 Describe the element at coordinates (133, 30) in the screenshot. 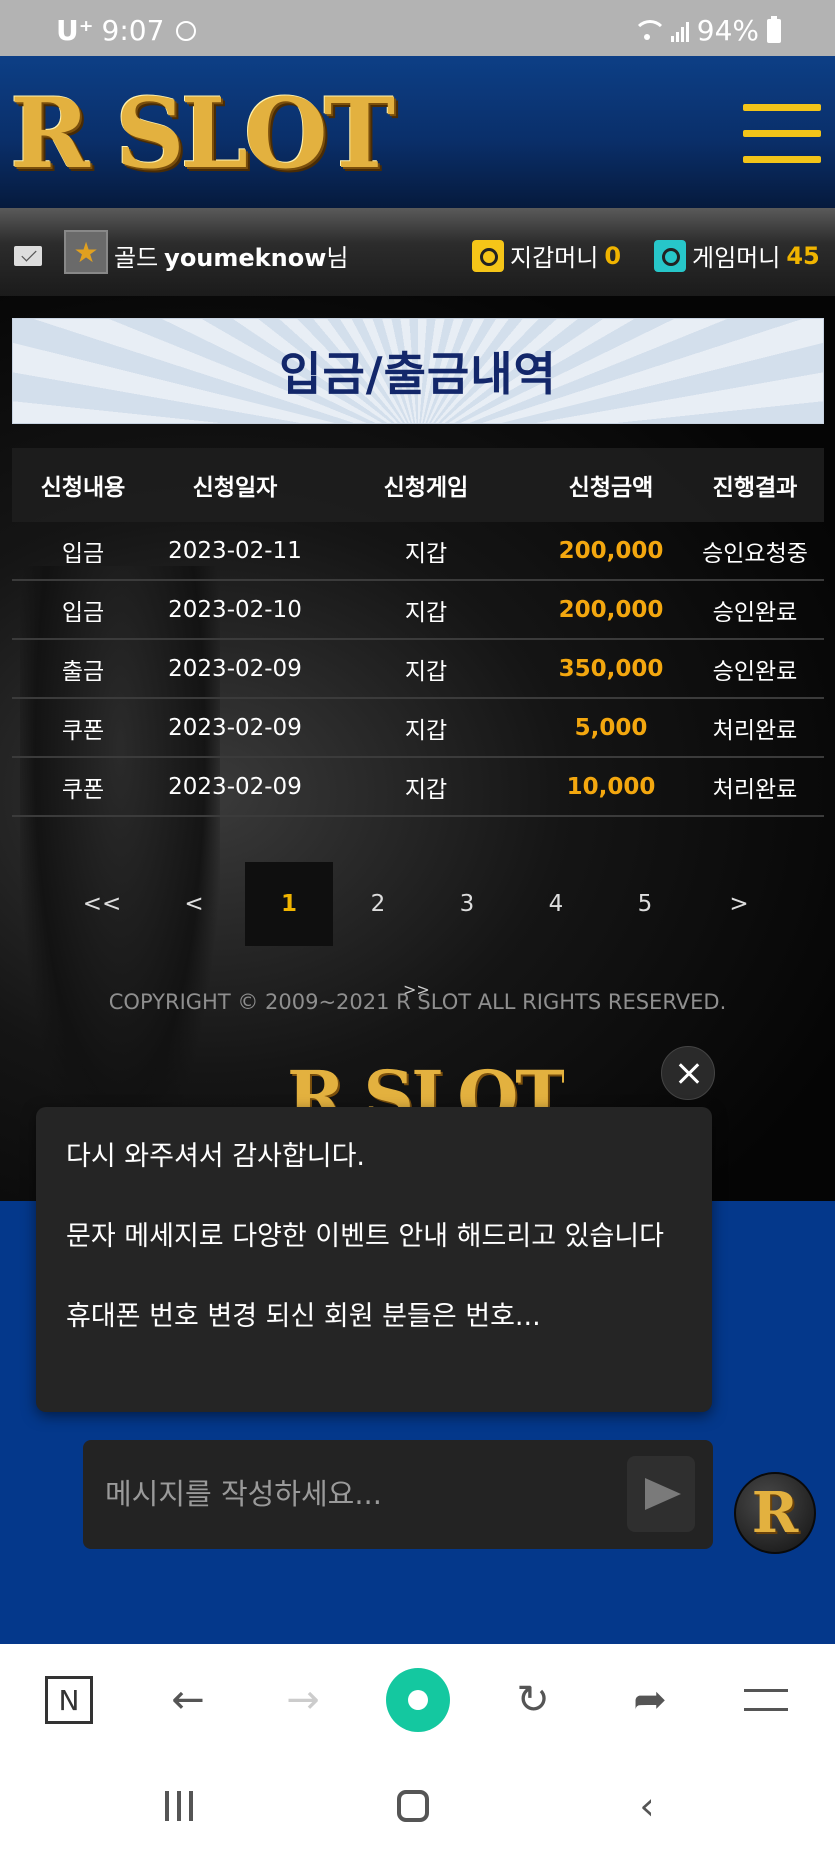

I see `clock: 9:07` at that location.